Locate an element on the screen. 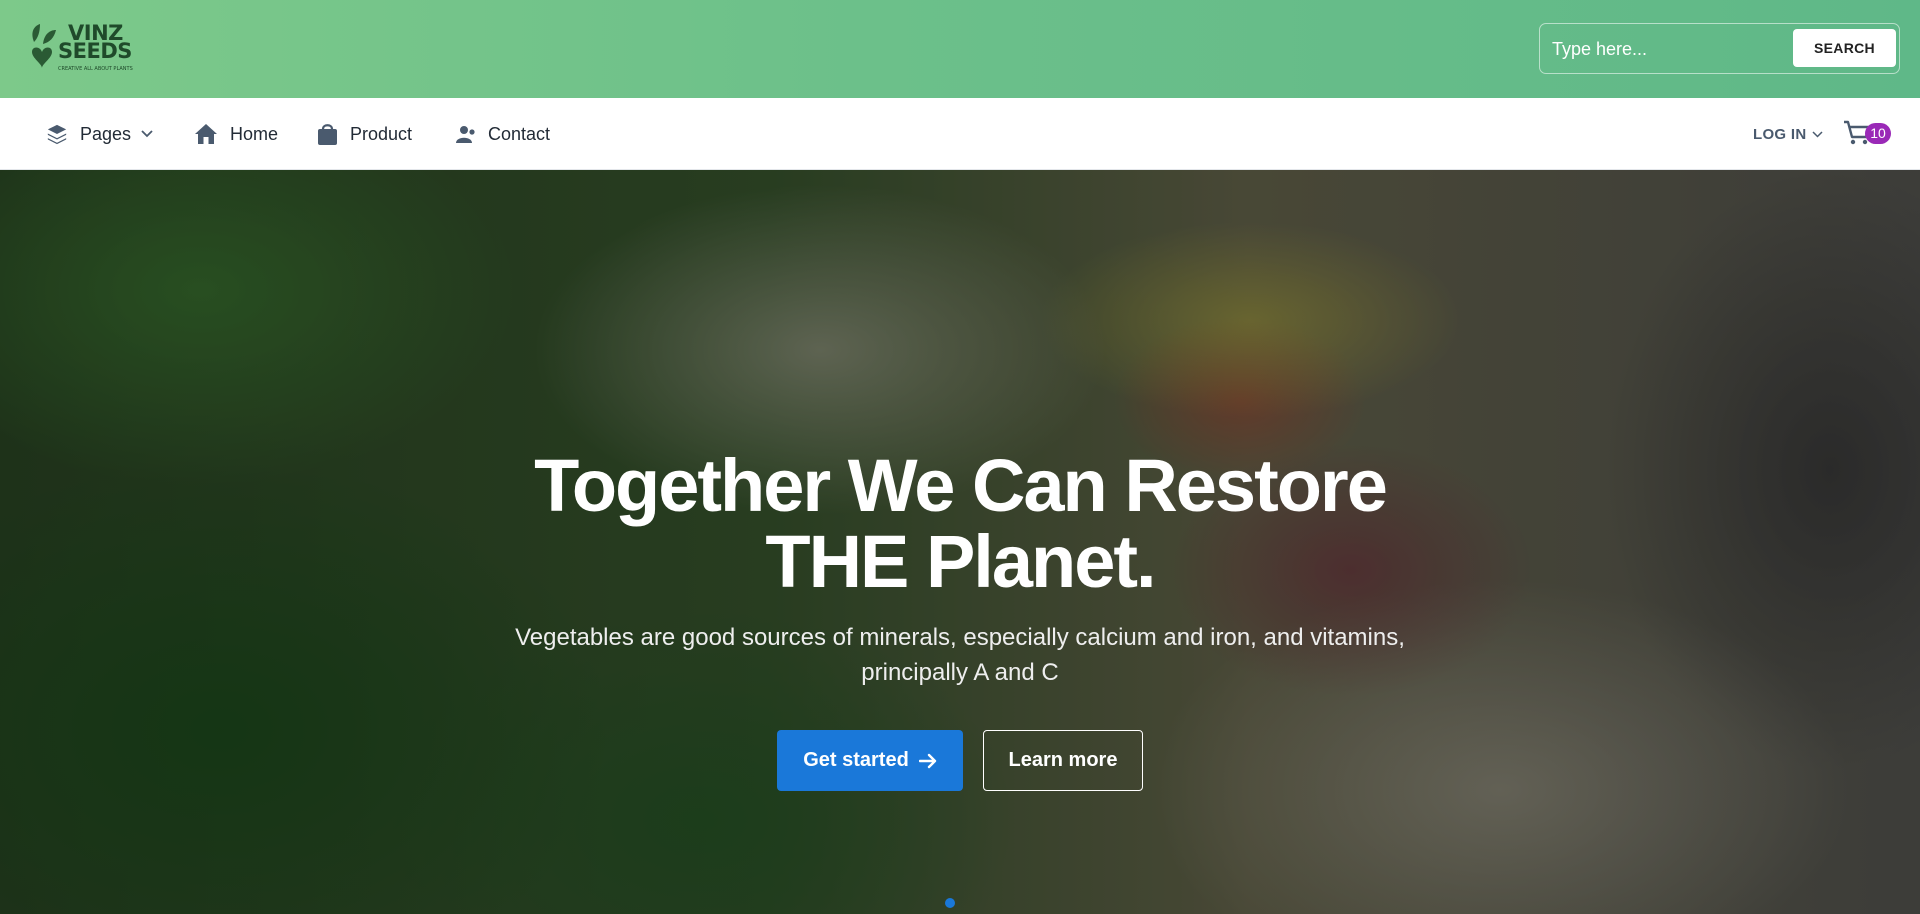  get-started-label: Get started is located at coordinates (856, 760).